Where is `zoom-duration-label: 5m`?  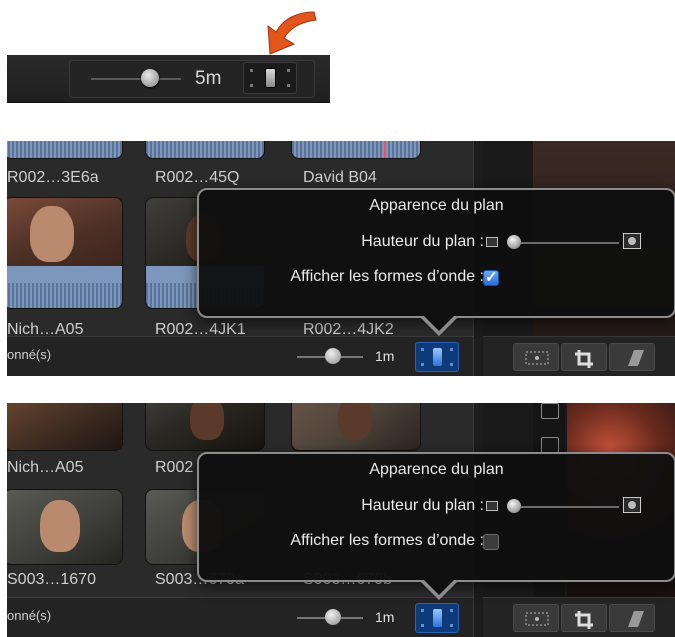
zoom-duration-label: 5m is located at coordinates (208, 78).